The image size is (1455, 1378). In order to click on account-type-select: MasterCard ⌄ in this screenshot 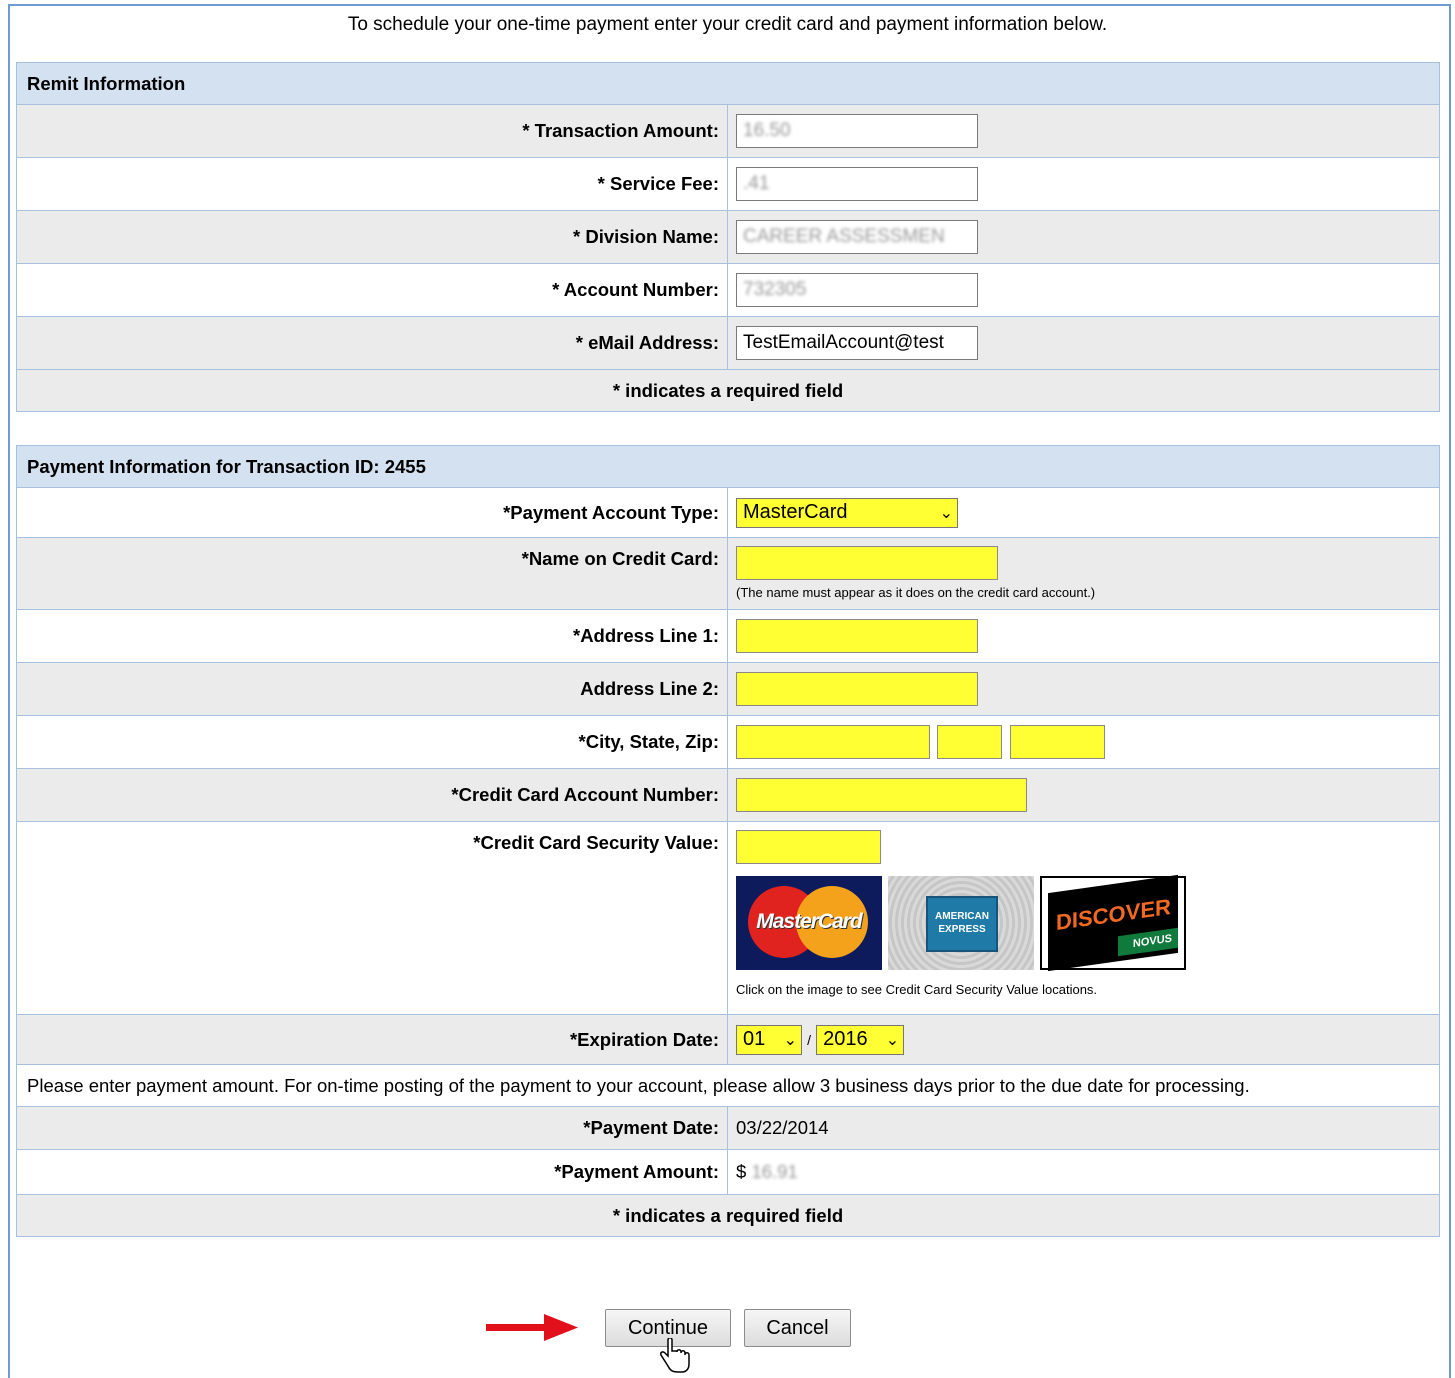, I will do `click(847, 512)`.